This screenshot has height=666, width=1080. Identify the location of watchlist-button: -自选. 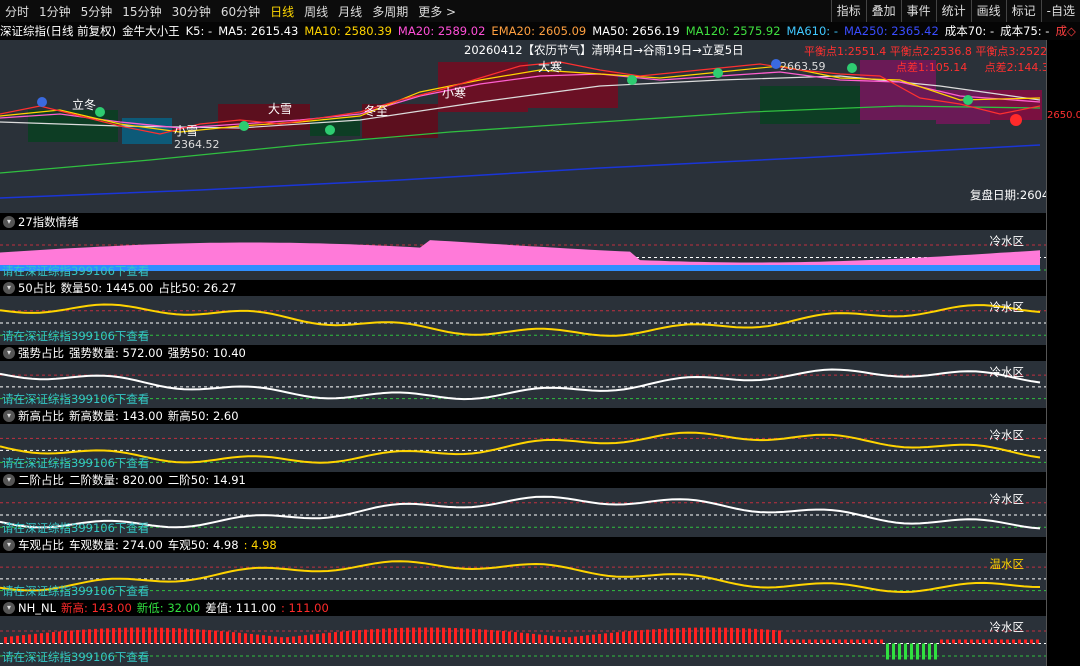
(1060, 11).